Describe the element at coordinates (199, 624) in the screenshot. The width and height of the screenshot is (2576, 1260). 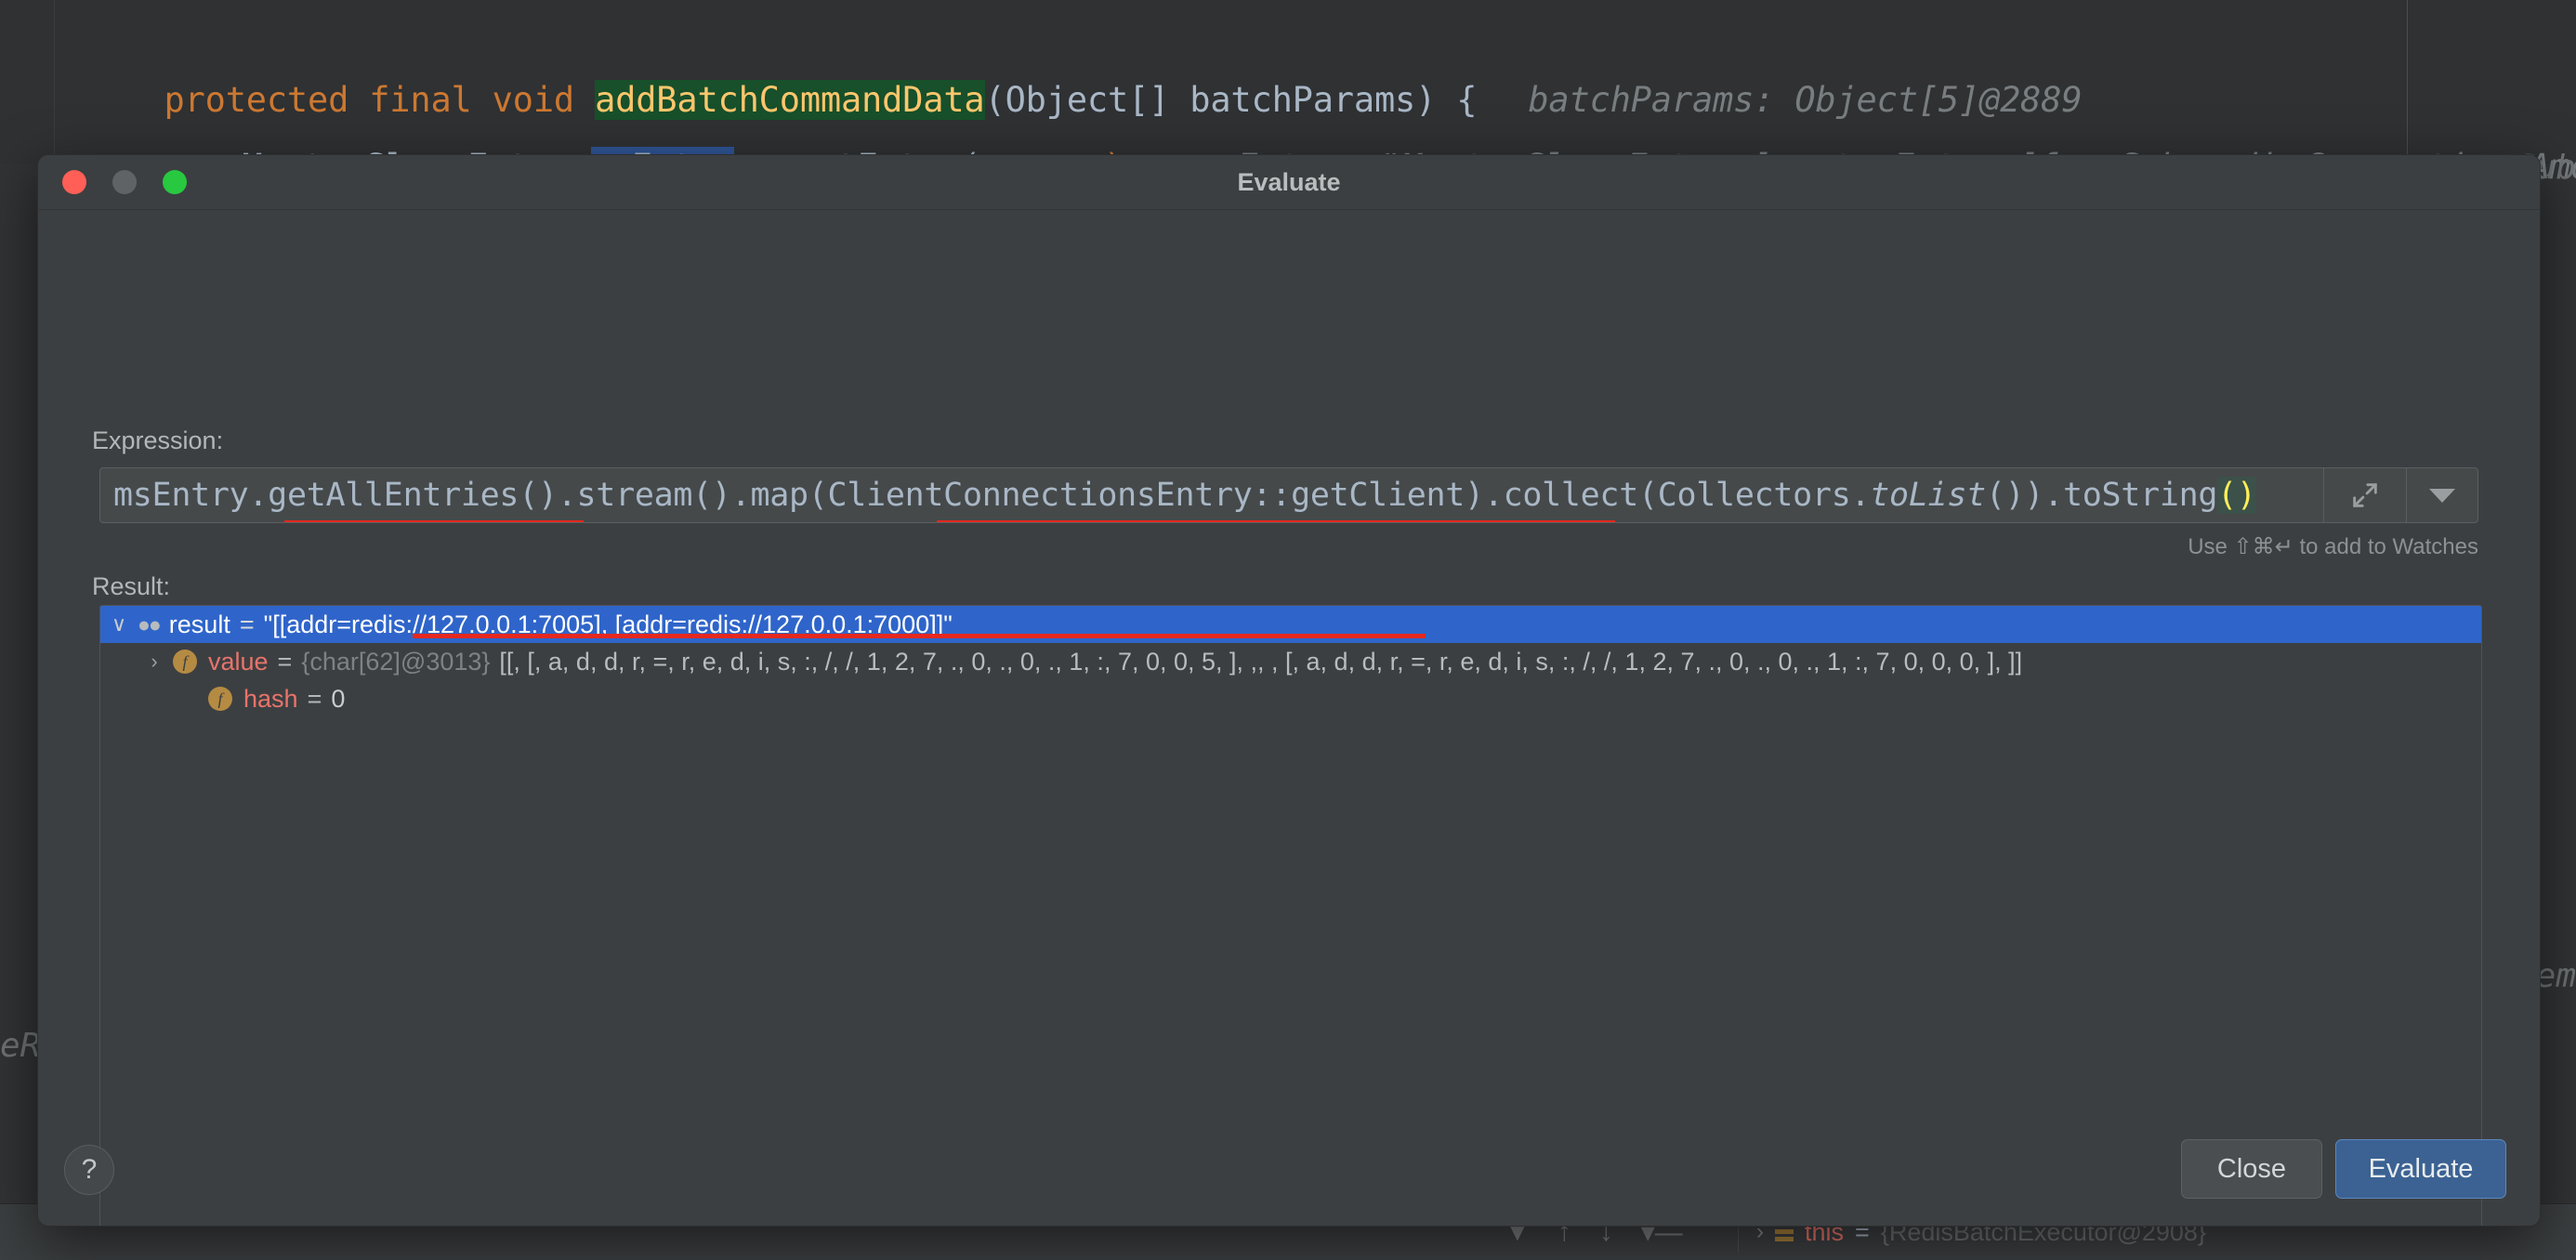
I see `result-node-name: result` at that location.